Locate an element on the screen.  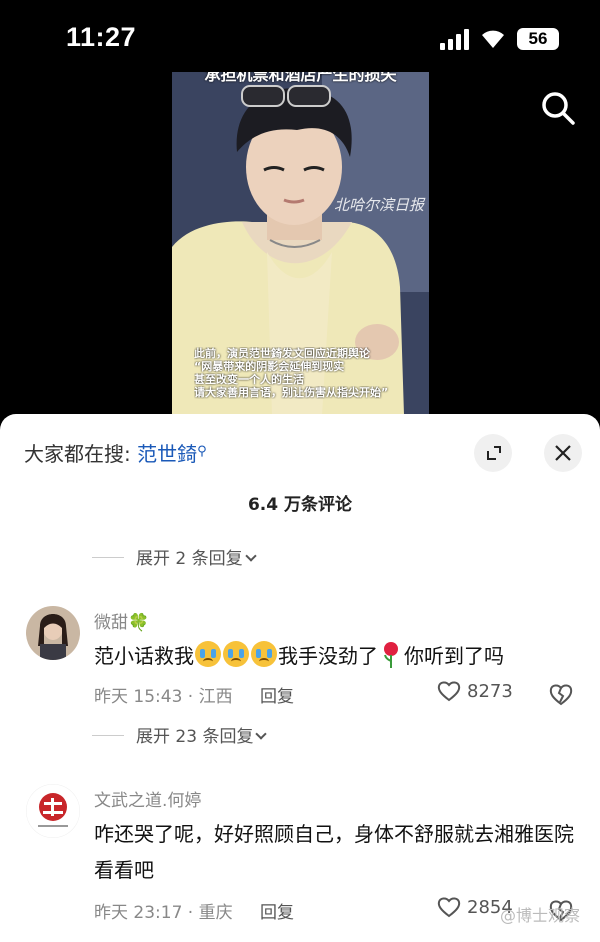
comment-text: 范小话救我 我手没劲了 你听到了吗 is located at coordinates (339, 656).